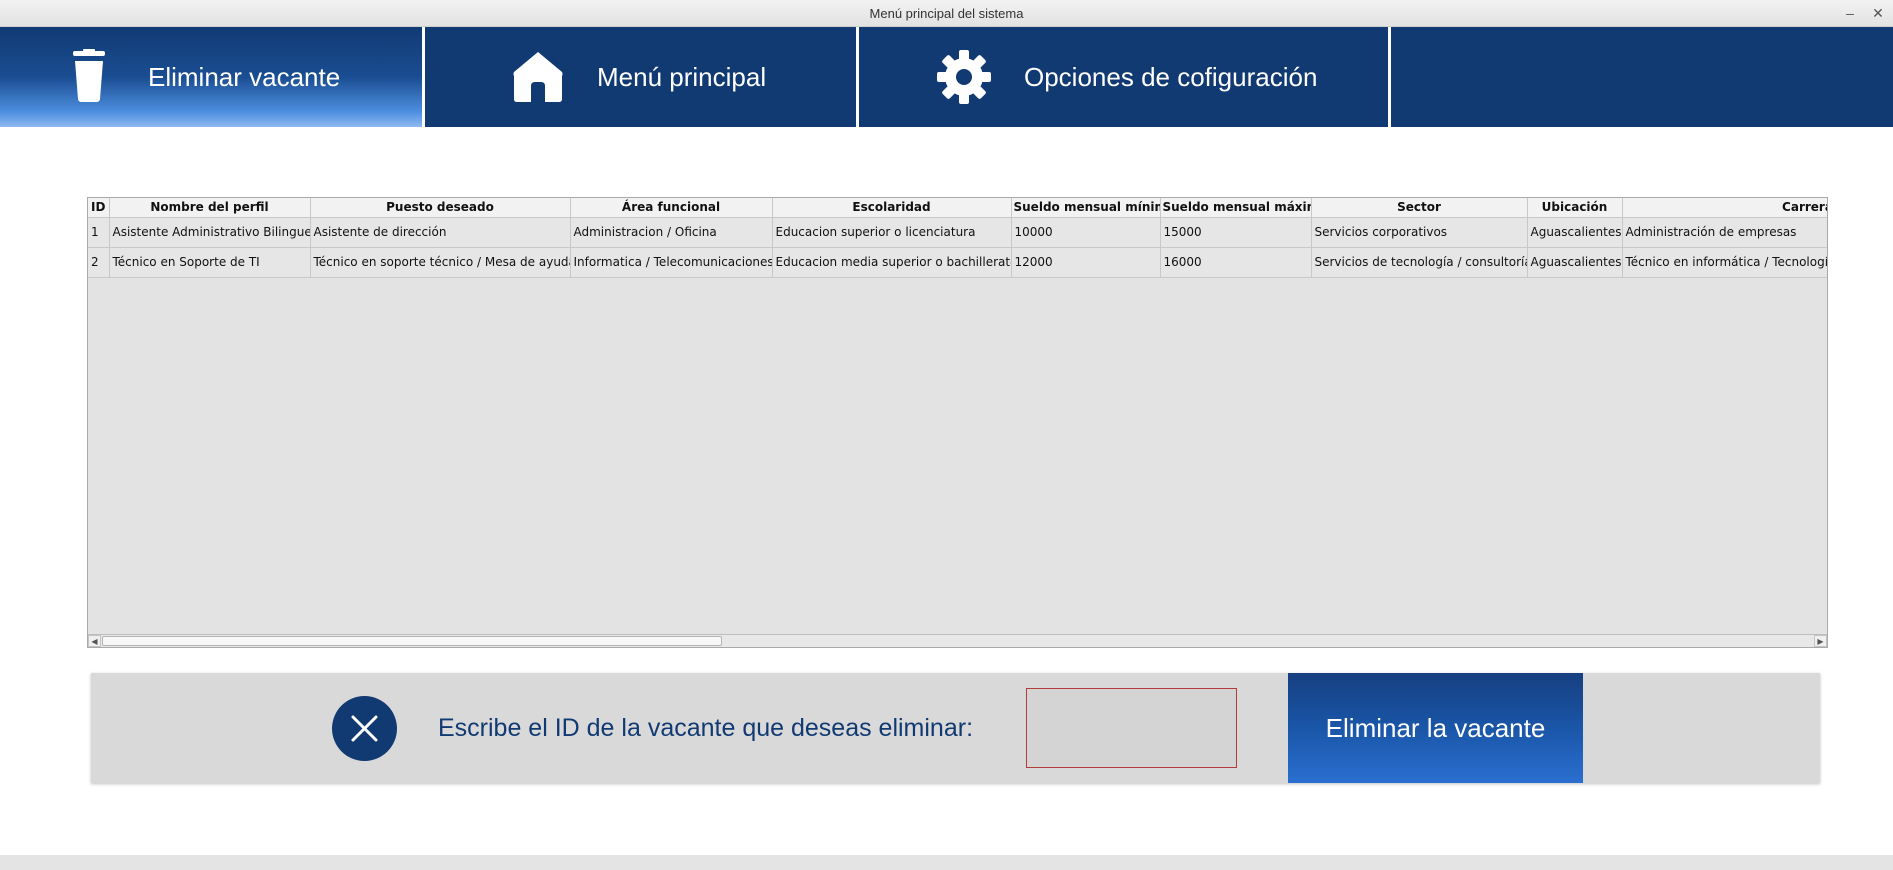 The width and height of the screenshot is (1893, 870). I want to click on column-header-id: ID, so click(99, 208).